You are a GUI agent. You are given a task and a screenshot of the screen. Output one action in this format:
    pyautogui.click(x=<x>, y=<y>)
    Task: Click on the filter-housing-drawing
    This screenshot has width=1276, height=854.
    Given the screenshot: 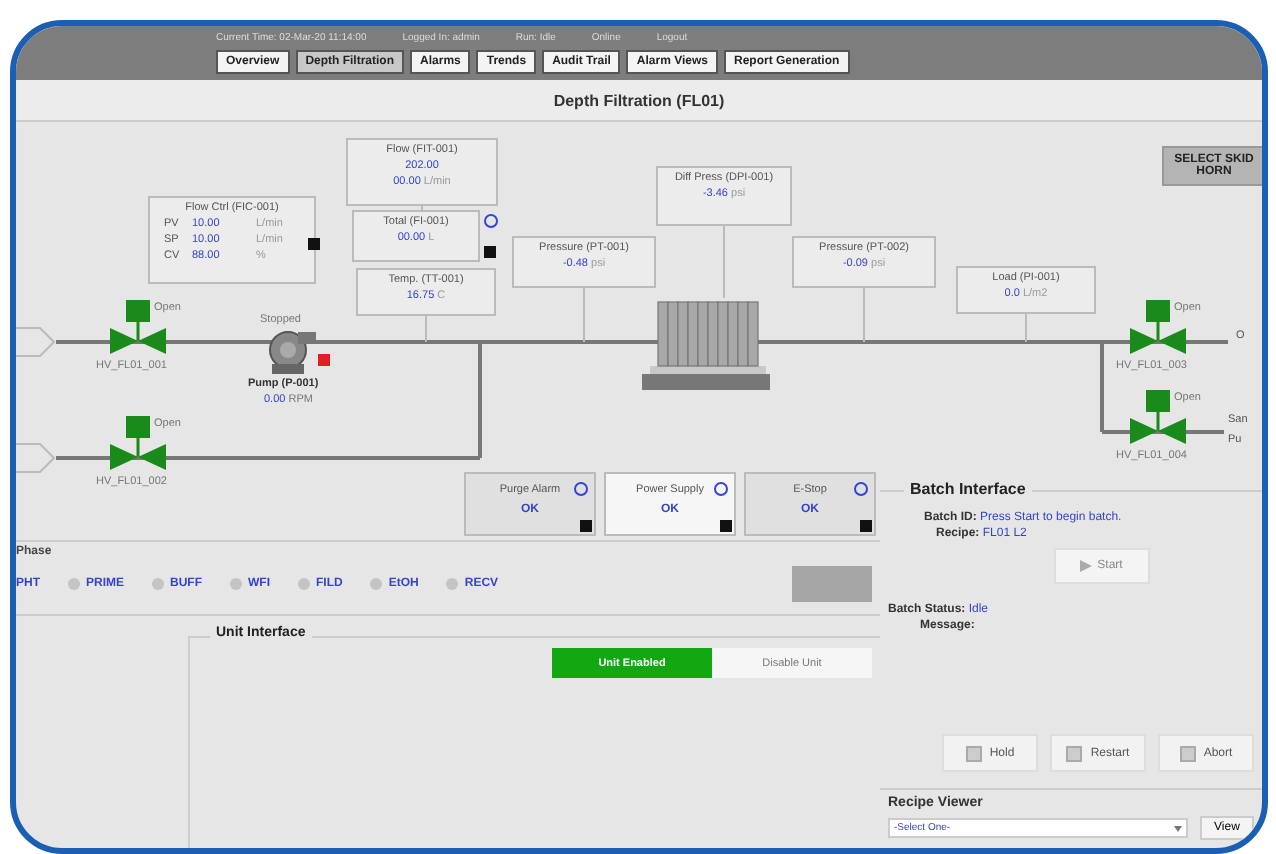 What is the action you would take?
    pyautogui.click(x=706, y=344)
    